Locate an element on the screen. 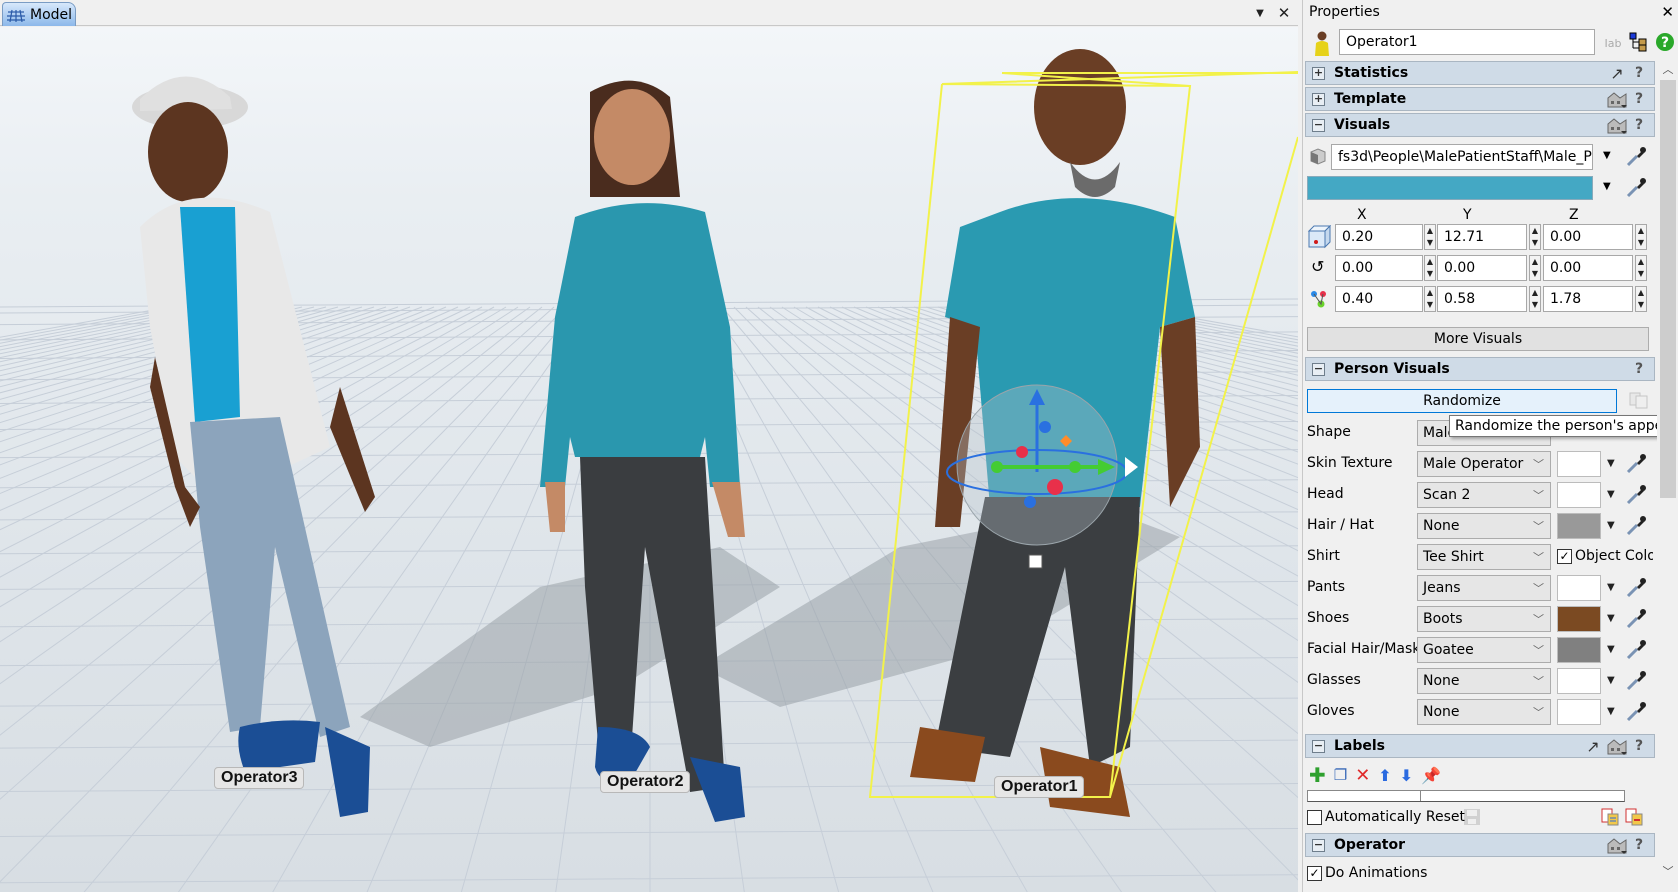  randomize-button: Randomize is located at coordinates (1462, 401).